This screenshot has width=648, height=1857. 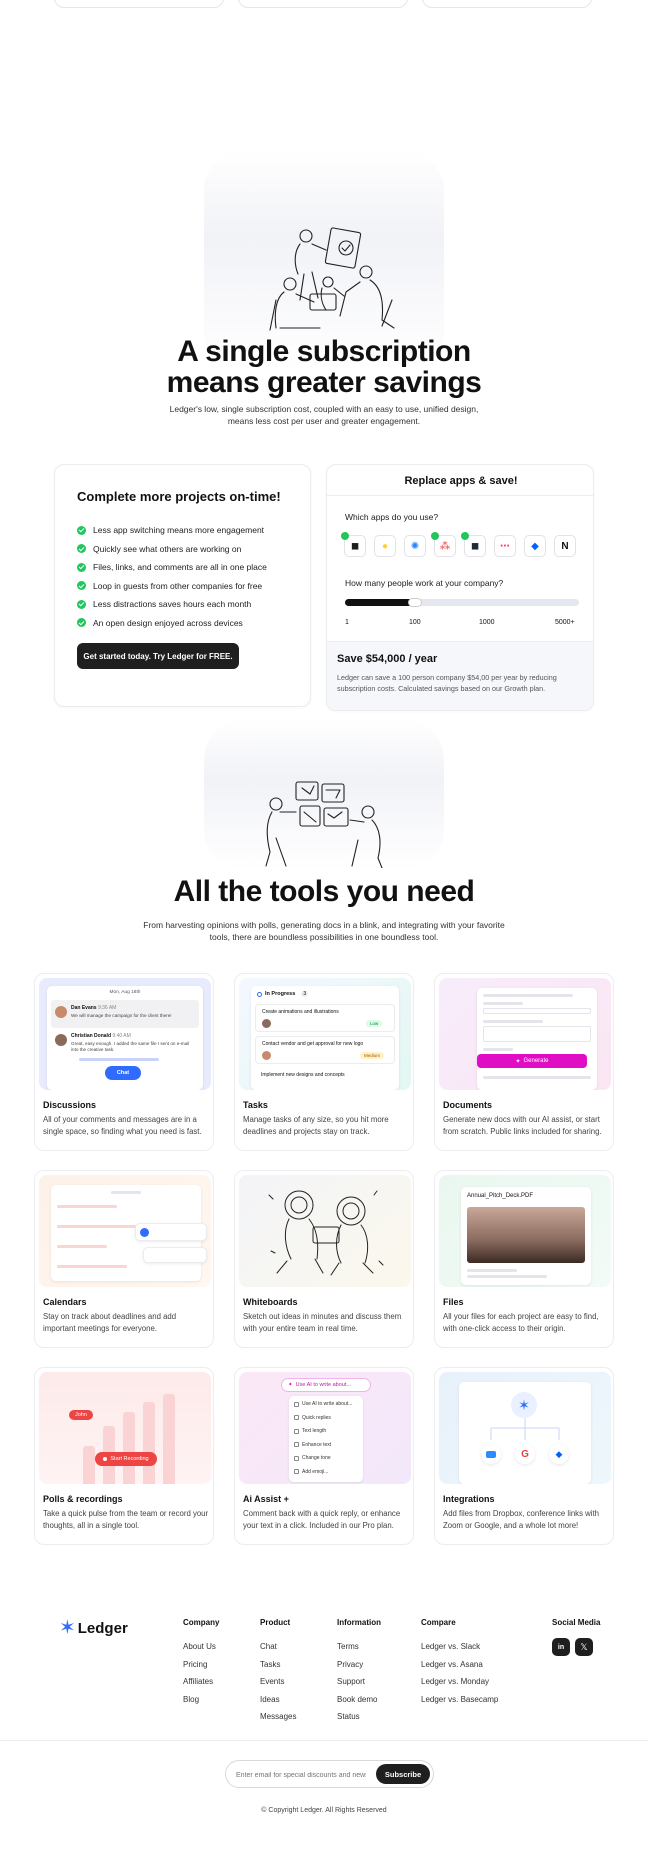 I want to click on footer-link: Affiliates, so click(x=198, y=1681).